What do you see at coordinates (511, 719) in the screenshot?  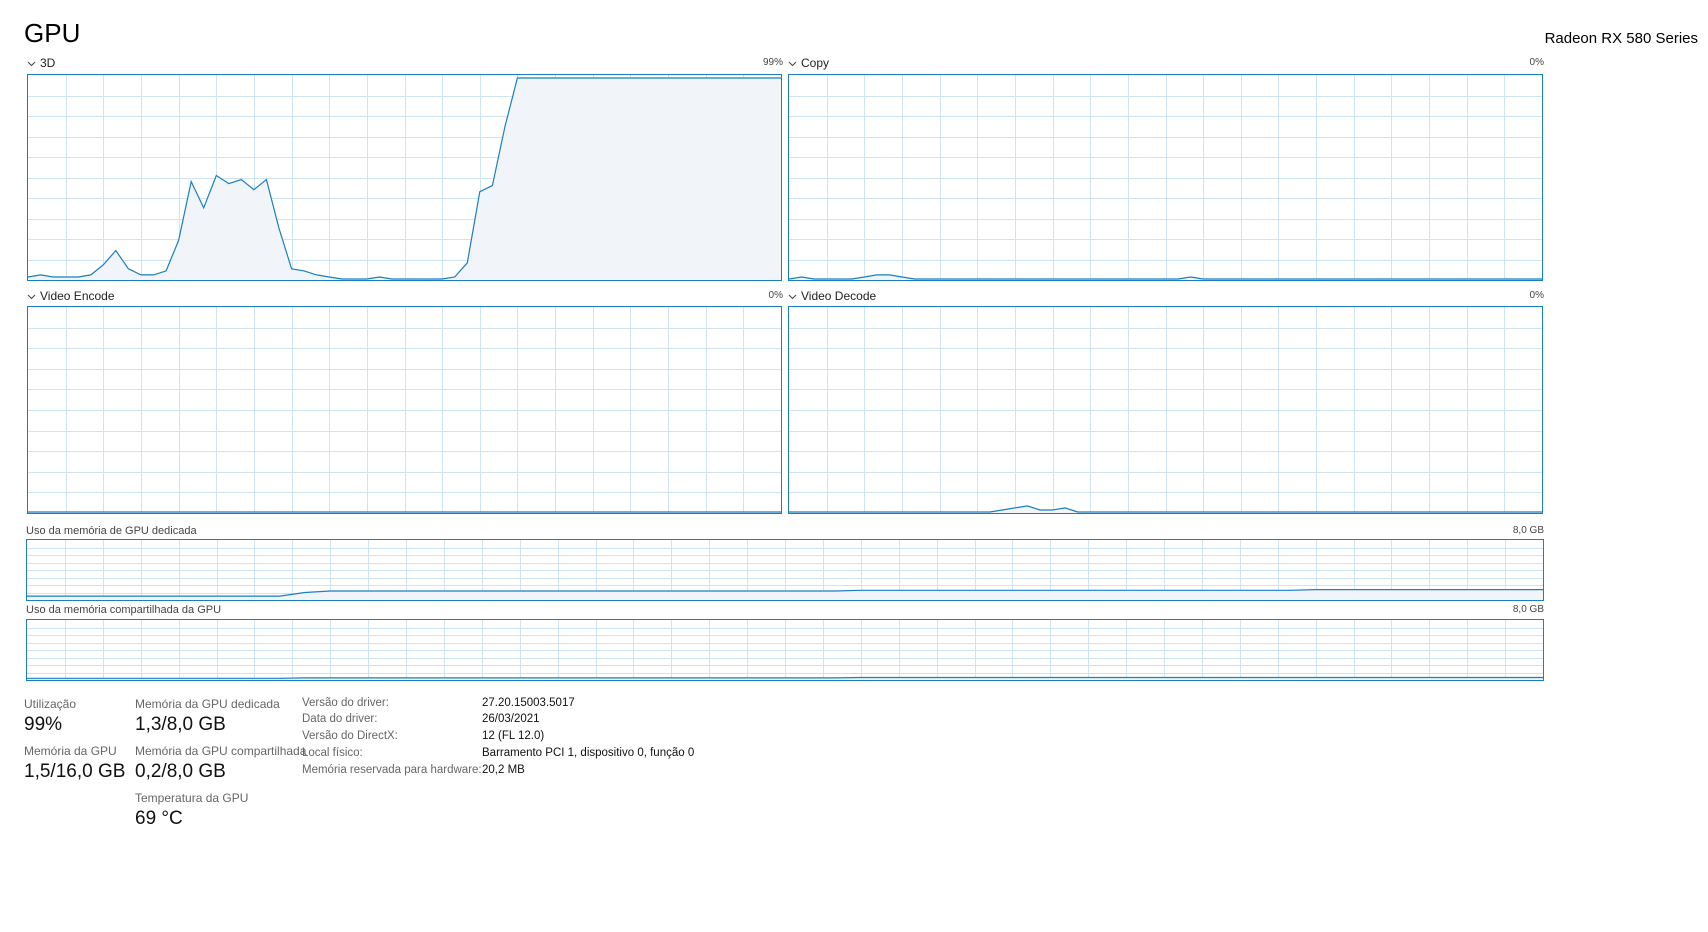 I see `info-value-driver-date: 26/03/2021` at bounding box center [511, 719].